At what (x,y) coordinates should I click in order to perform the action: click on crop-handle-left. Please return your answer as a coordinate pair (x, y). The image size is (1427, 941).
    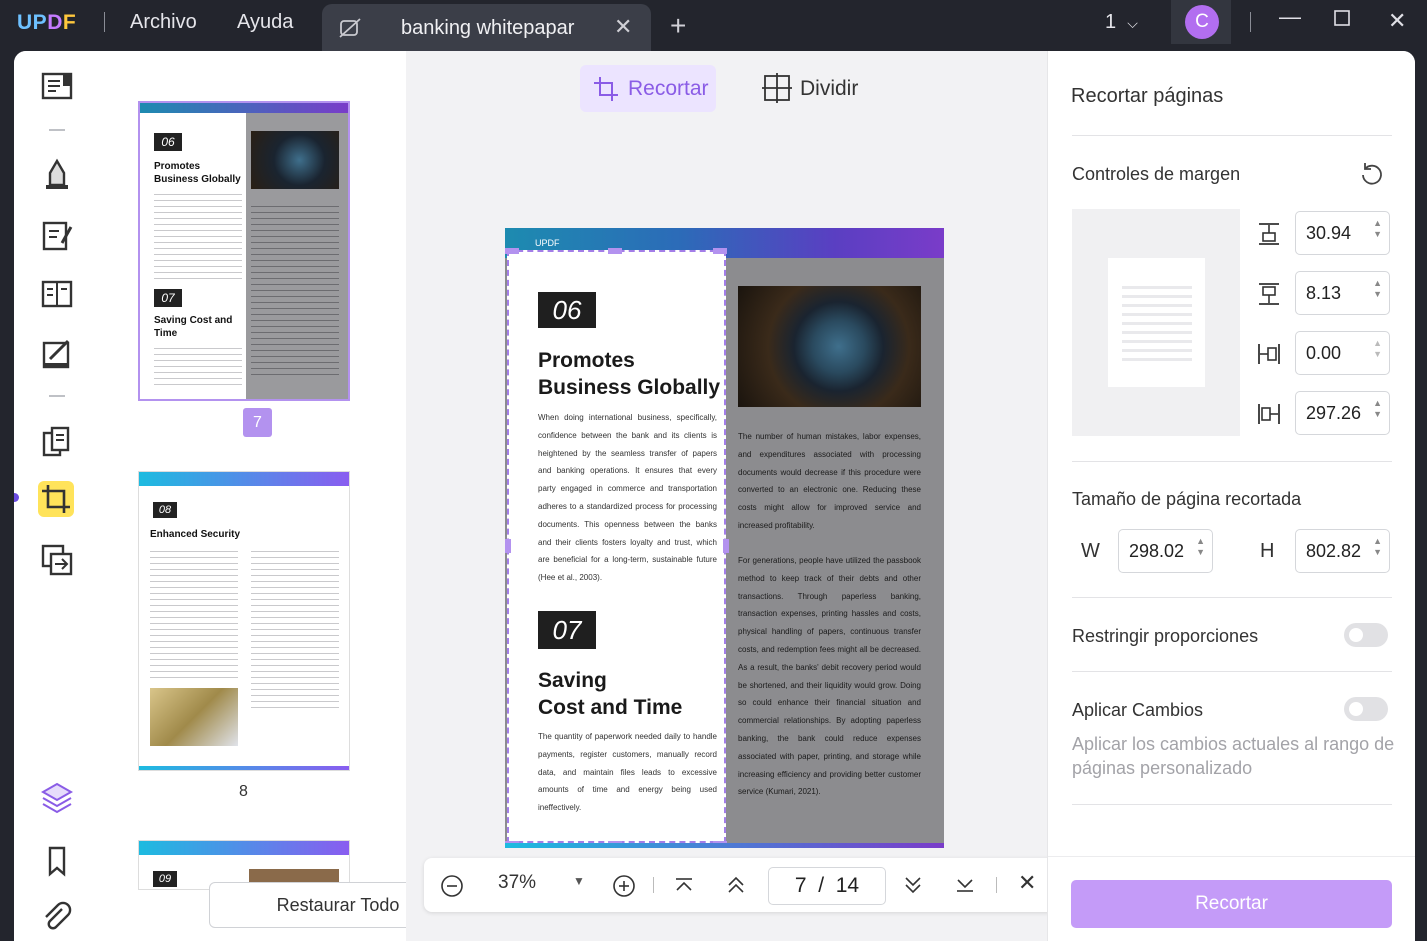
    Looking at the image, I should click on (508, 546).